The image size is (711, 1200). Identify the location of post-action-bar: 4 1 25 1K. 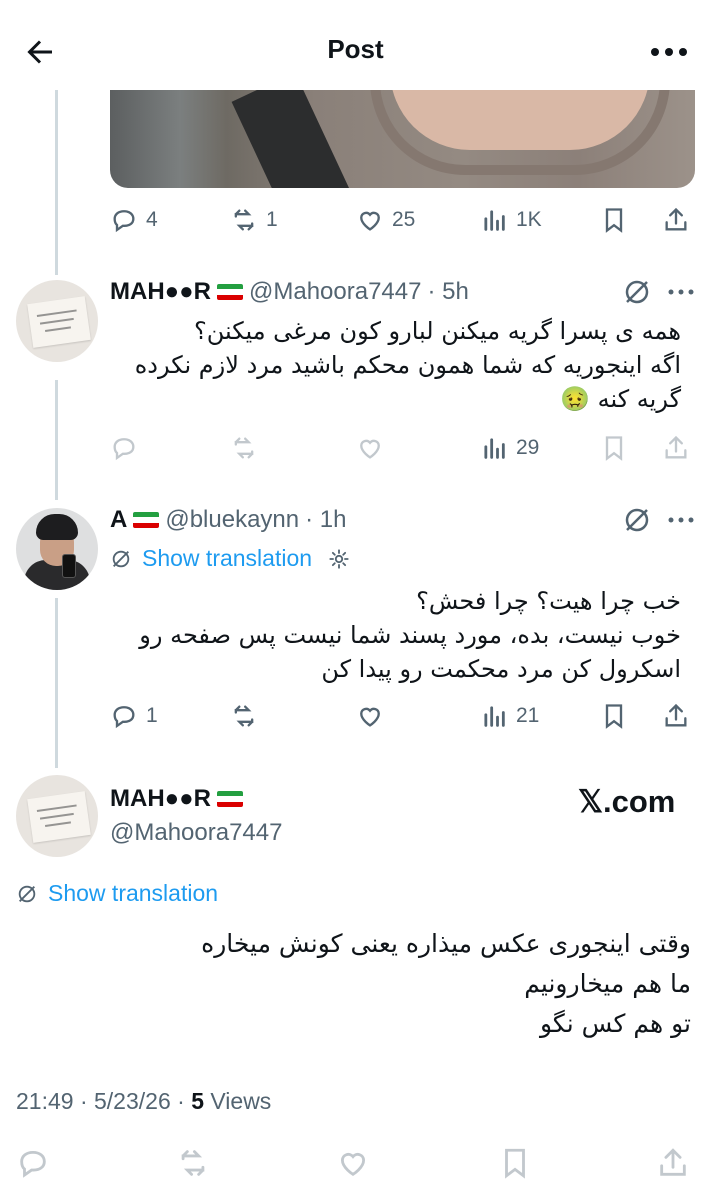
(402, 220).